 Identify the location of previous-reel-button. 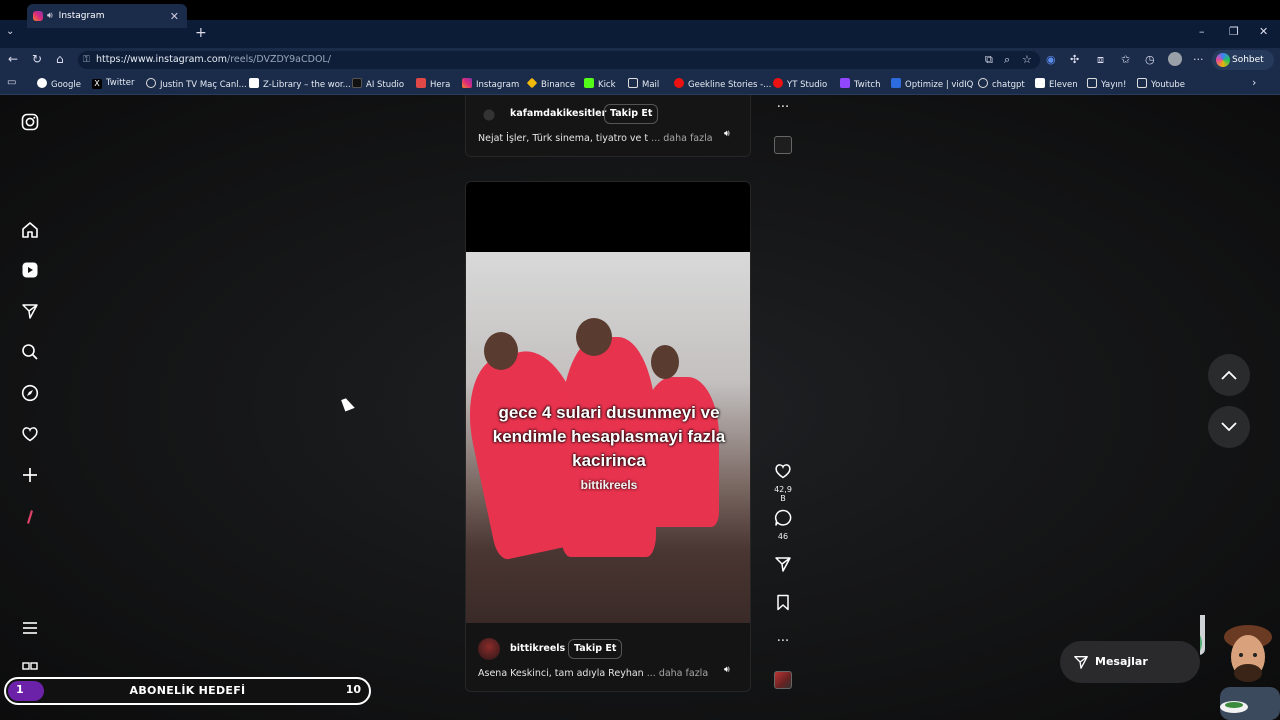
(1229, 375).